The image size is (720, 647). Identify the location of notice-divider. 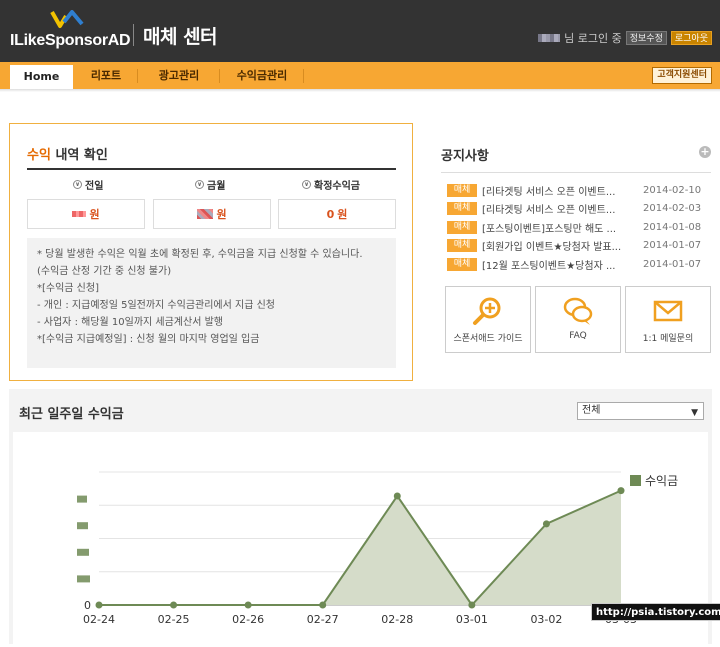
(576, 172).